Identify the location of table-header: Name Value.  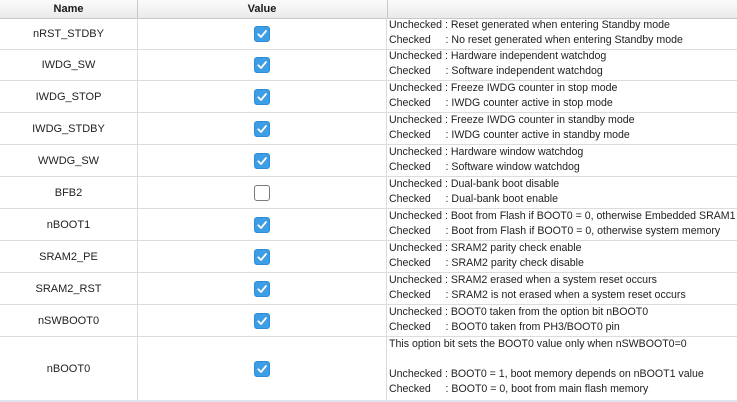
(368, 9).